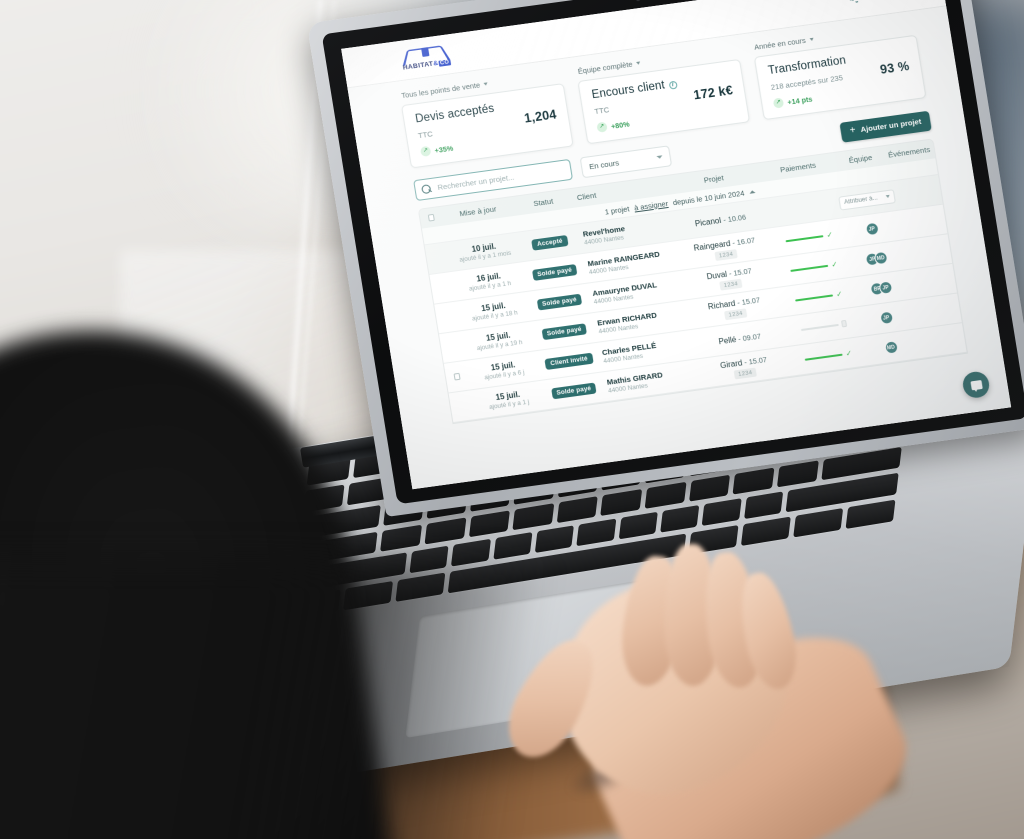 The height and width of the screenshot is (839, 1024). I want to click on cell-date: 10 juil. ajouté il y a 1 mois, so click(484, 252).